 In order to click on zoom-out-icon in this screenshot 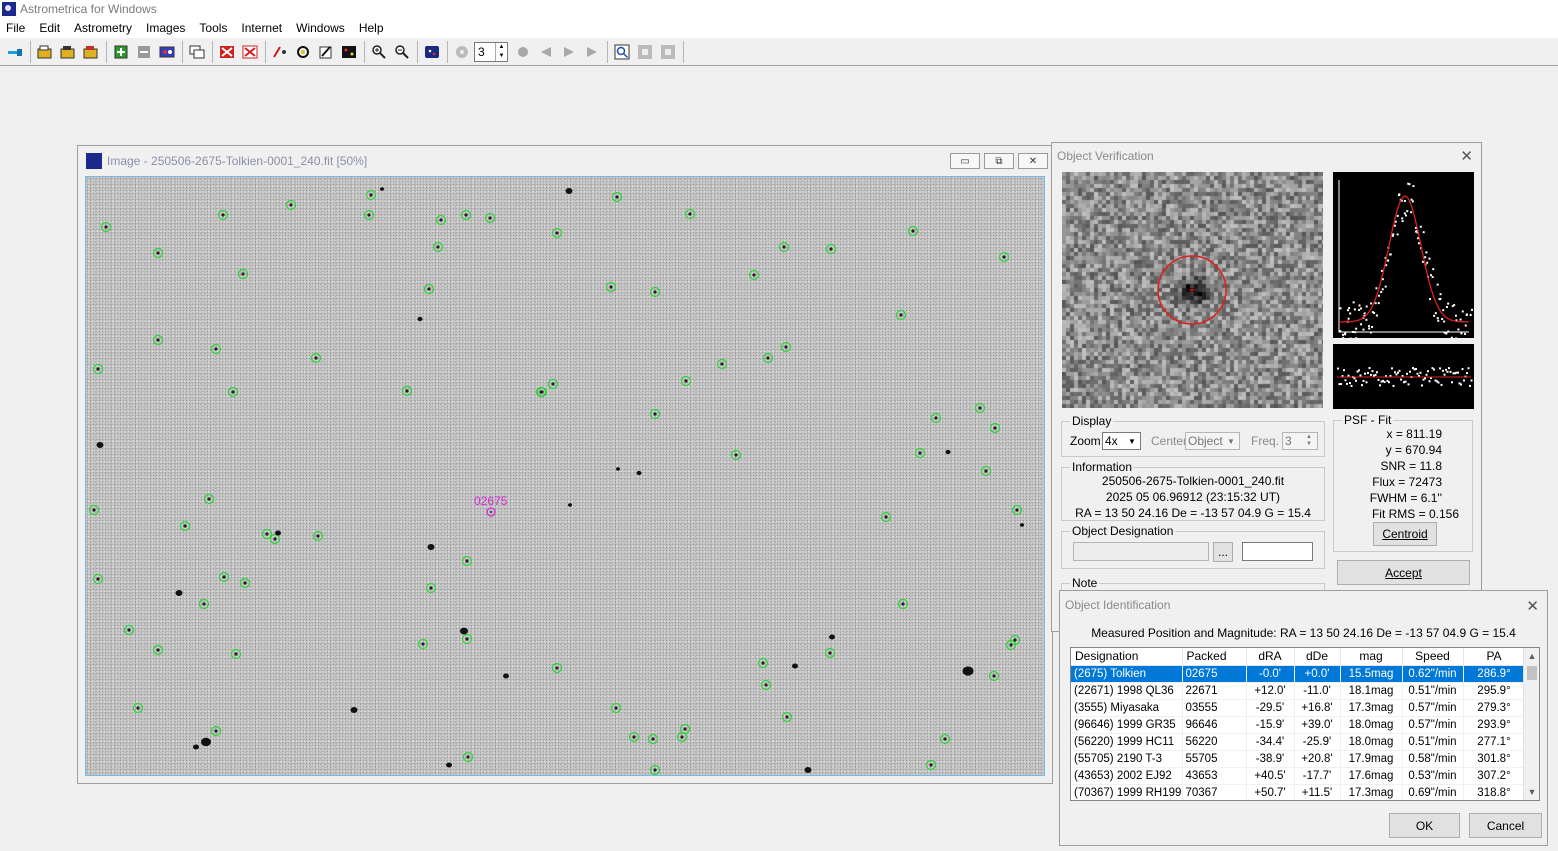, I will do `click(402, 52)`.